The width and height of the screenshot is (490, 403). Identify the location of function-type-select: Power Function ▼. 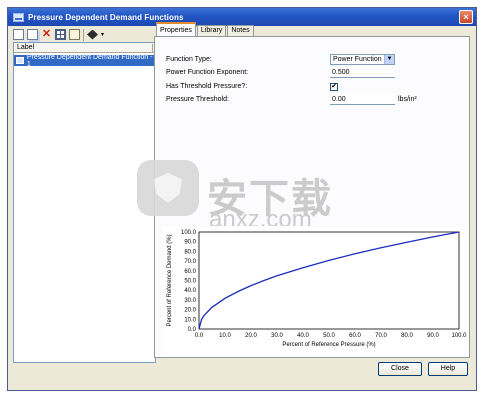
(362, 59).